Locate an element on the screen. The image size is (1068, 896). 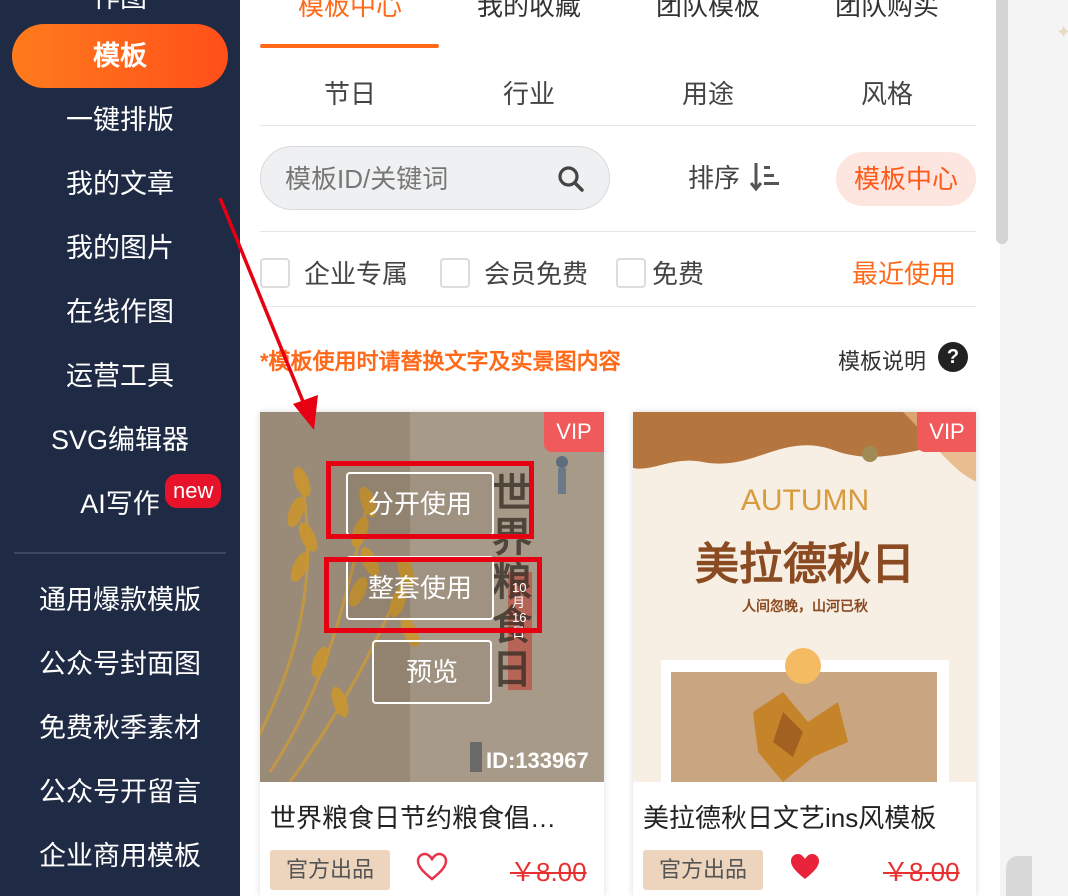
sort-button: 排序 is located at coordinates (714, 176).